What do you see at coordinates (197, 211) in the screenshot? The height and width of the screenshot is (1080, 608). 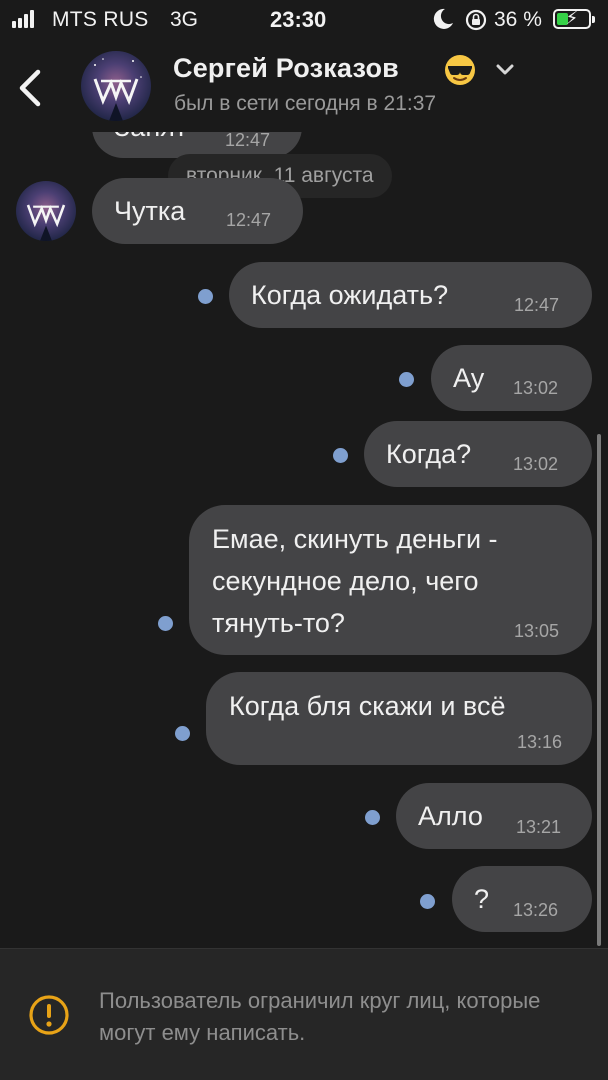 I see `message-bubble-incoming: Чутка 12:47` at bounding box center [197, 211].